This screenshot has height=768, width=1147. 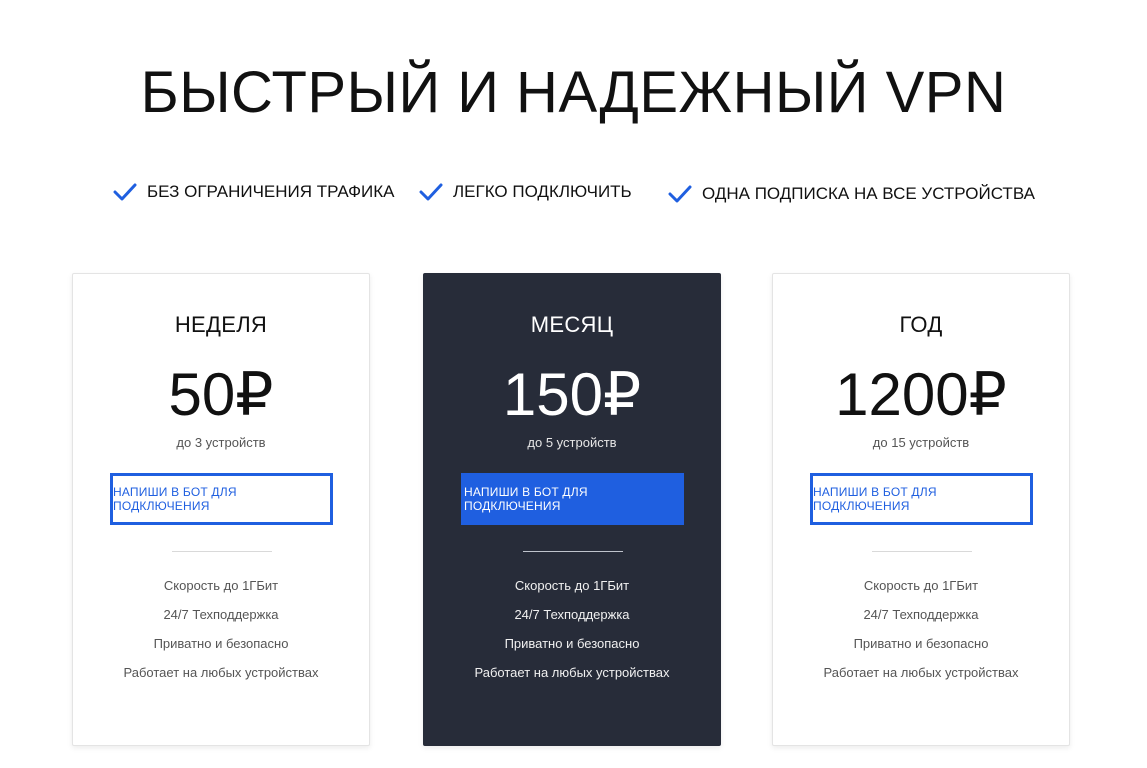 What do you see at coordinates (573, 92) in the screenshot?
I see `page-title: БЫСТРЫЙ И НАДЕЖНЫЙ VPN` at bounding box center [573, 92].